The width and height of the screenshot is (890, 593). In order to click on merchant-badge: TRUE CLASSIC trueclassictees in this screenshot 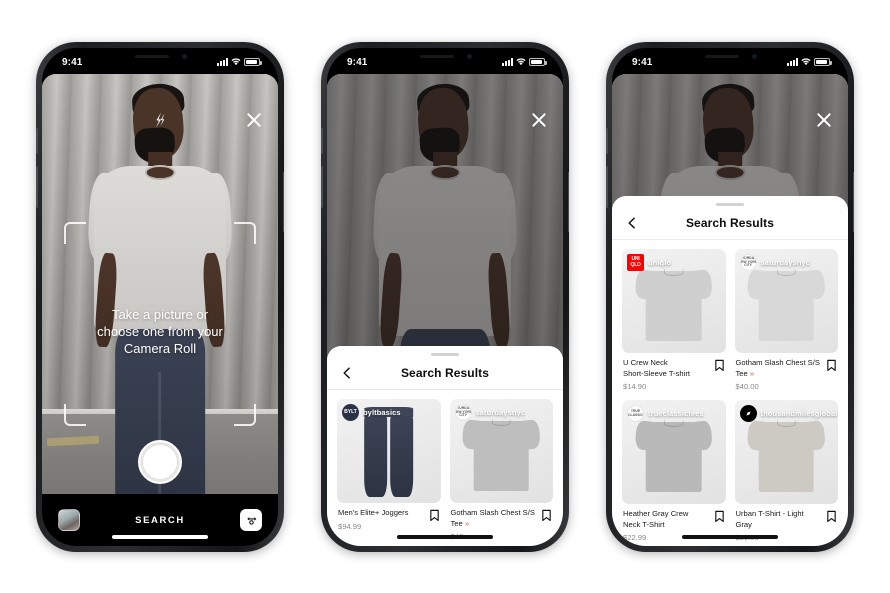, I will do `click(665, 413)`.